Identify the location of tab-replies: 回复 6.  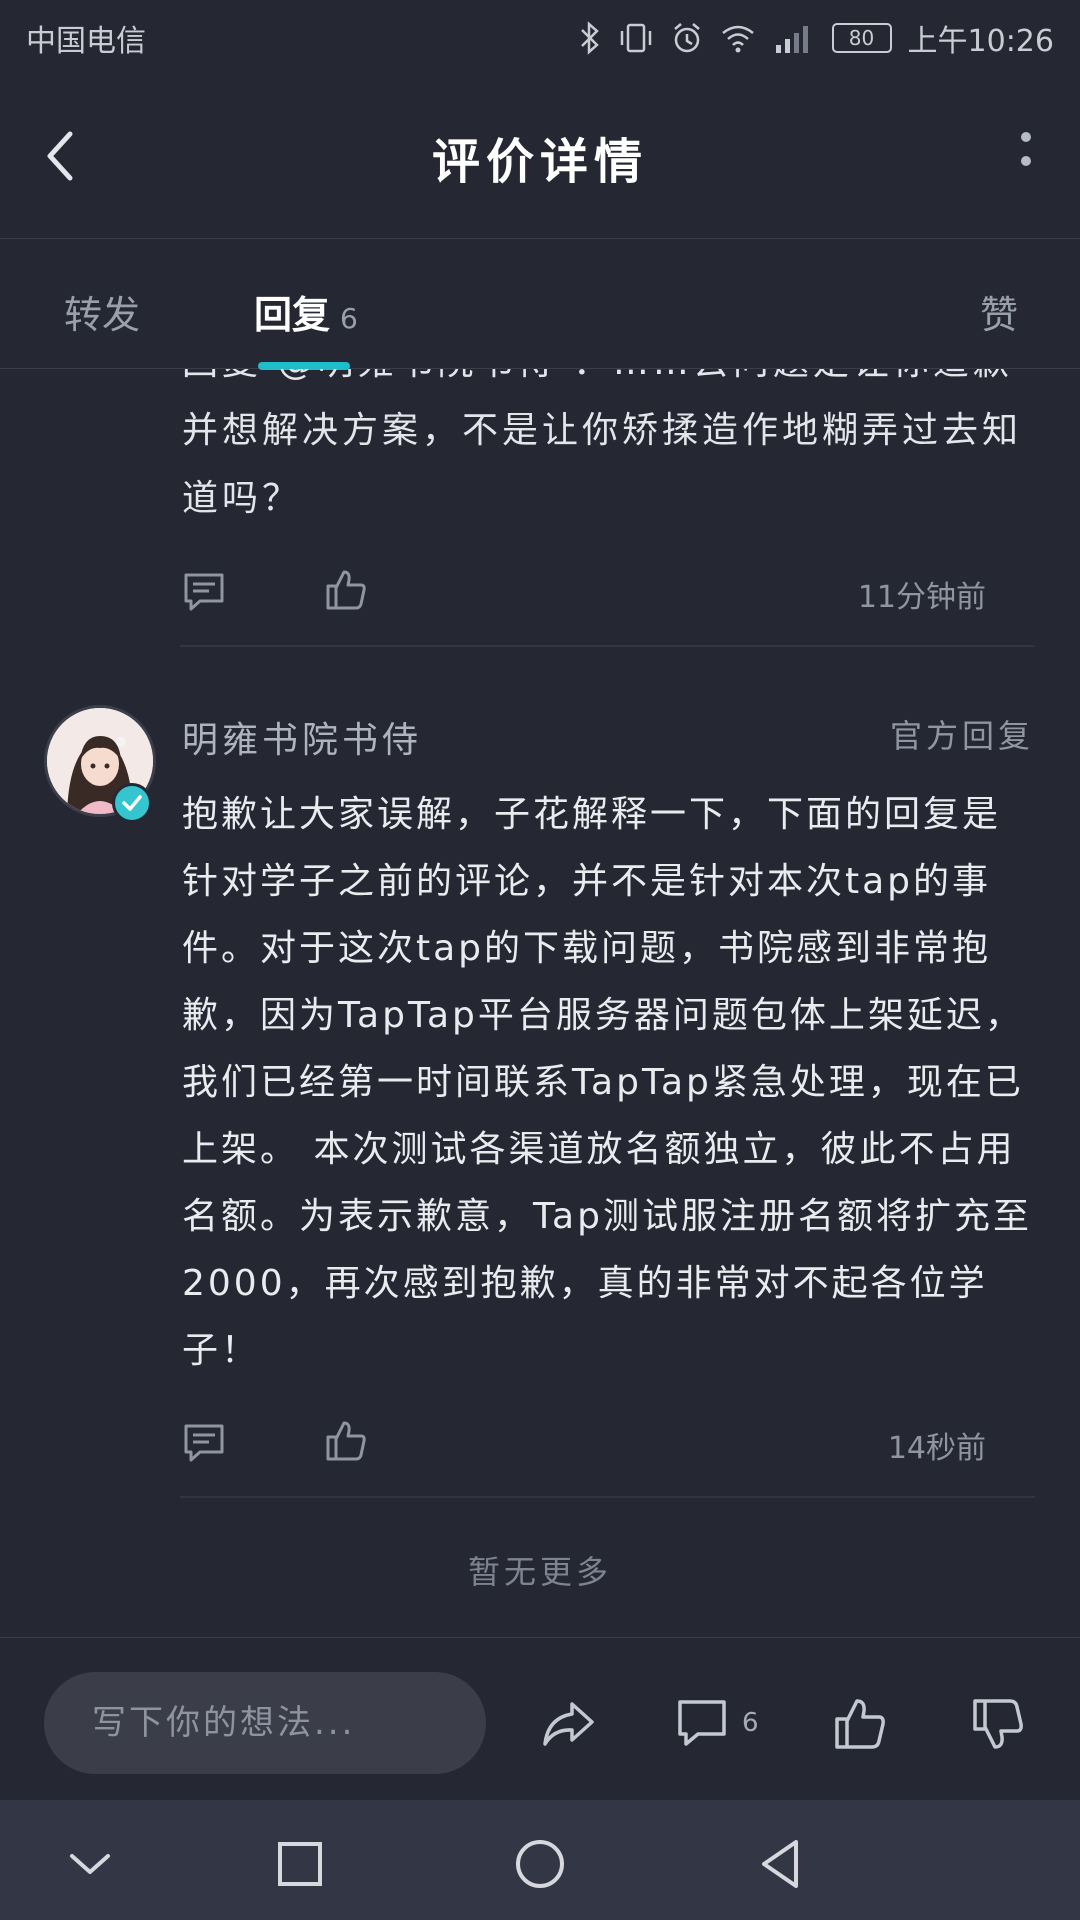
(306, 311).